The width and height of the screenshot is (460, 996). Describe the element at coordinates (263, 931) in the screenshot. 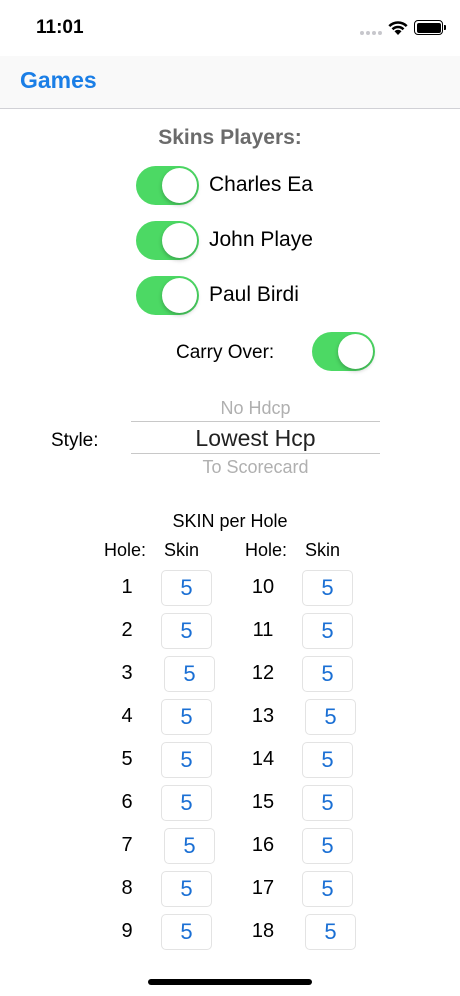

I see `hole-number: 18` at that location.